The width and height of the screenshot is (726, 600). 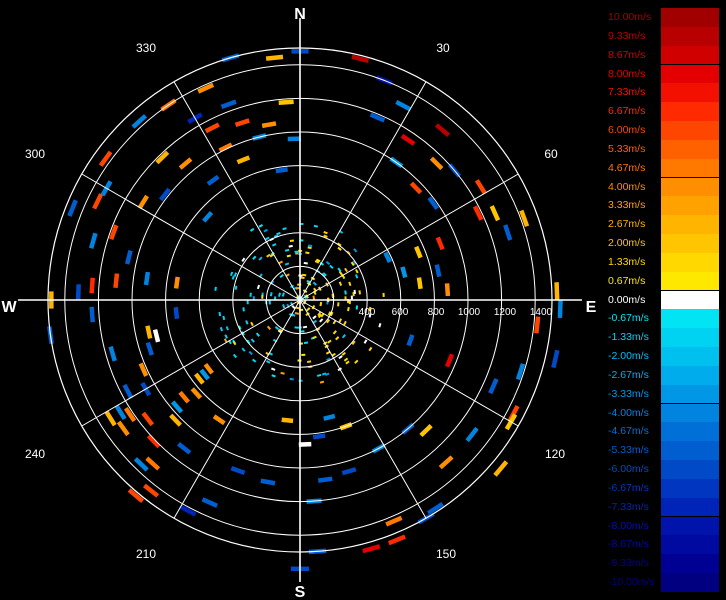 I want to click on legend-entry: 9.33m/s, so click(x=663, y=36).